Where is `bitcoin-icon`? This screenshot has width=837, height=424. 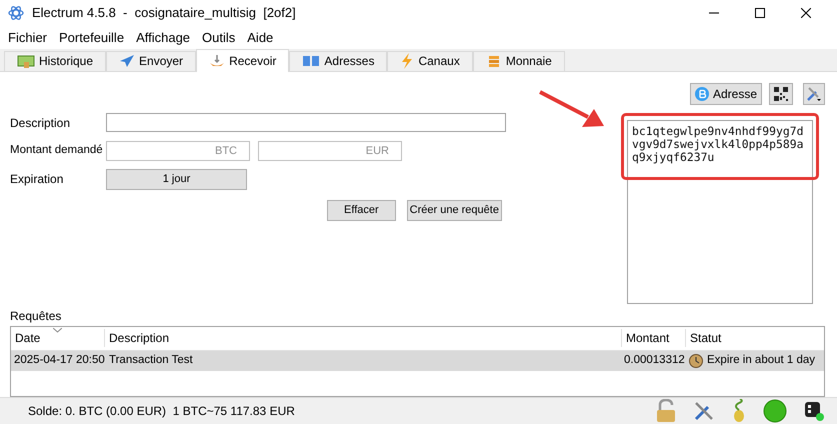 bitcoin-icon is located at coordinates (701, 93).